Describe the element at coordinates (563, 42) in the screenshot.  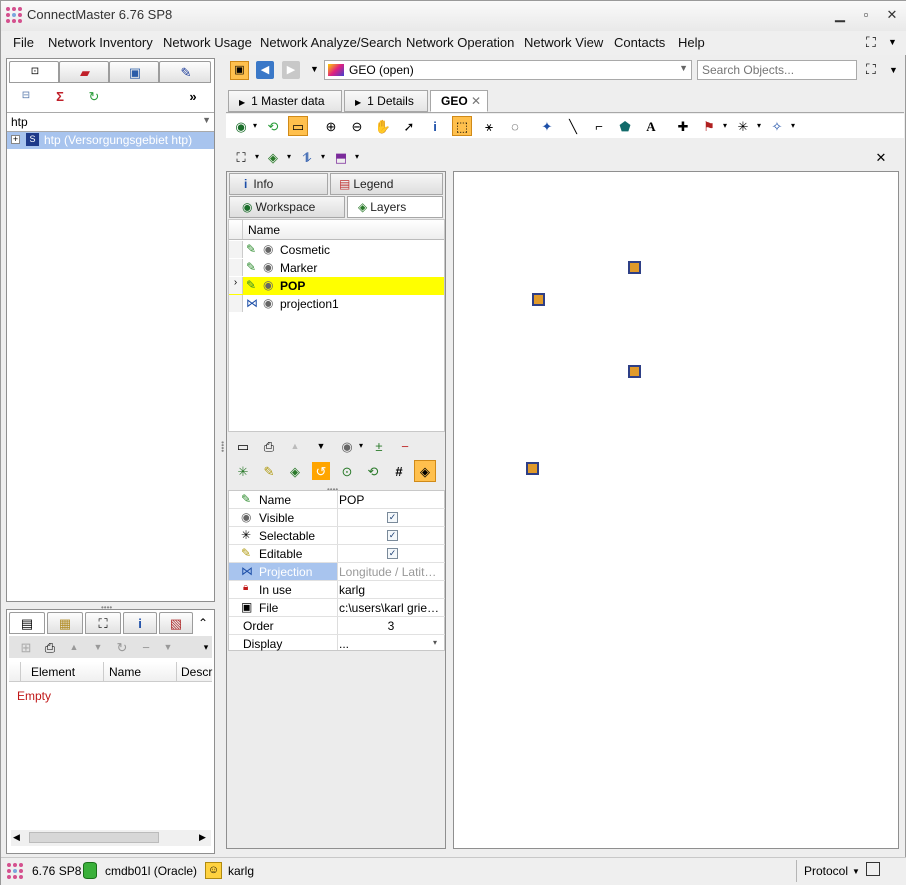
I see `menu-network-view: Network View` at that location.